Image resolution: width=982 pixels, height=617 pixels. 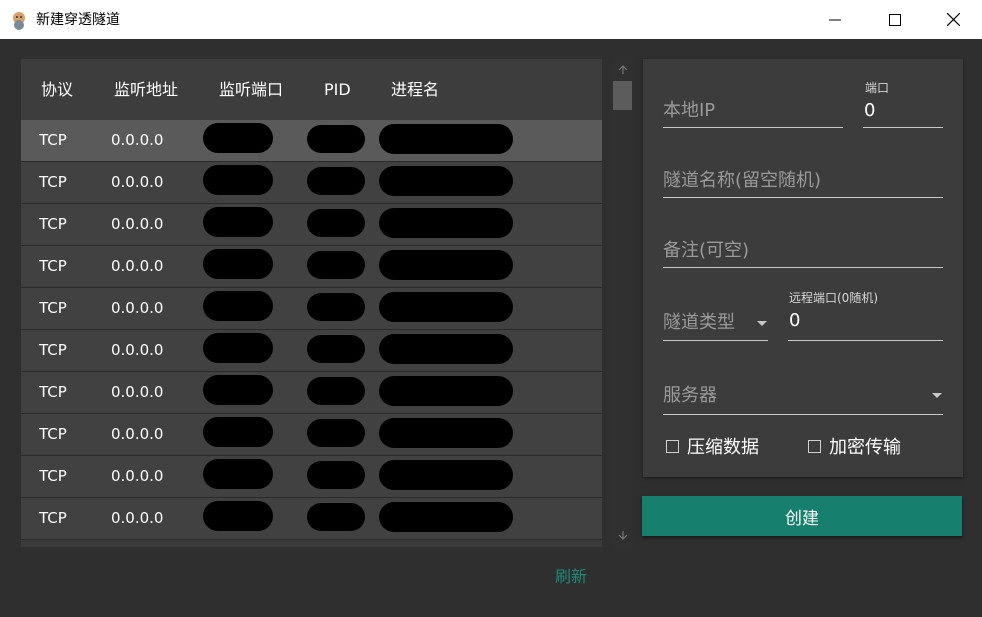 I want to click on arrow-up-icon, so click(x=622, y=69).